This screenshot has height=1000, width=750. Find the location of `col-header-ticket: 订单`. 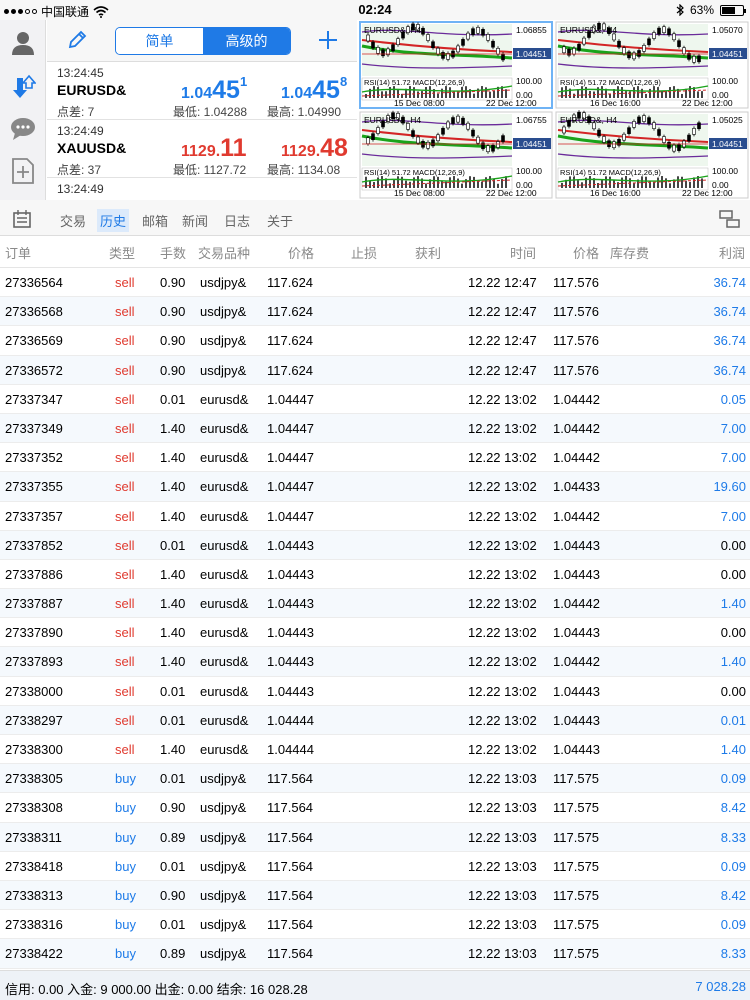

col-header-ticket: 订单 is located at coordinates (18, 252).